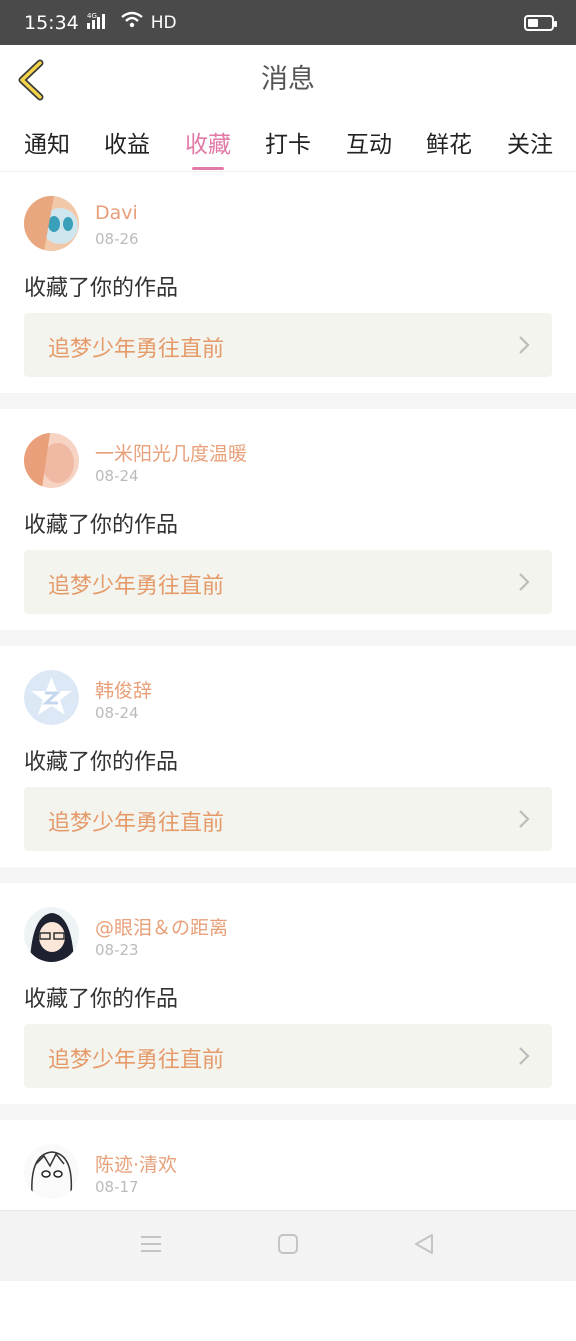 The height and width of the screenshot is (1341, 576). I want to click on timestamp: 08-26, so click(117, 239).